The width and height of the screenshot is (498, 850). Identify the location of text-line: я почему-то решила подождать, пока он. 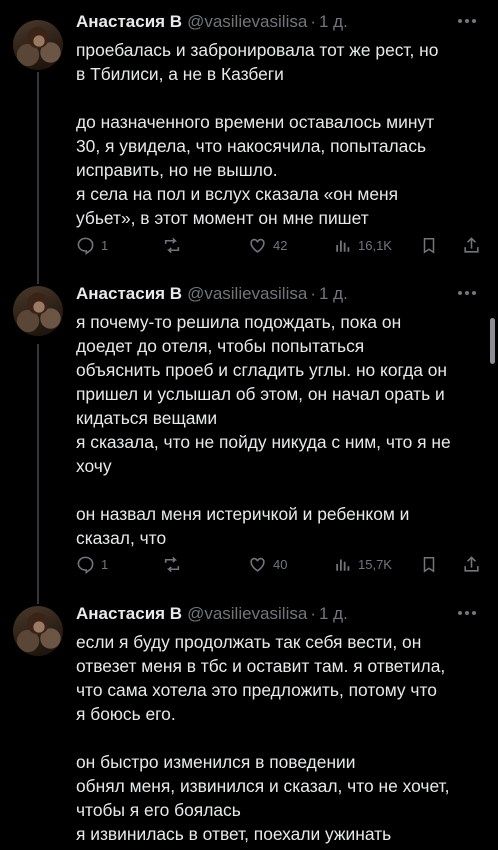
(239, 322).